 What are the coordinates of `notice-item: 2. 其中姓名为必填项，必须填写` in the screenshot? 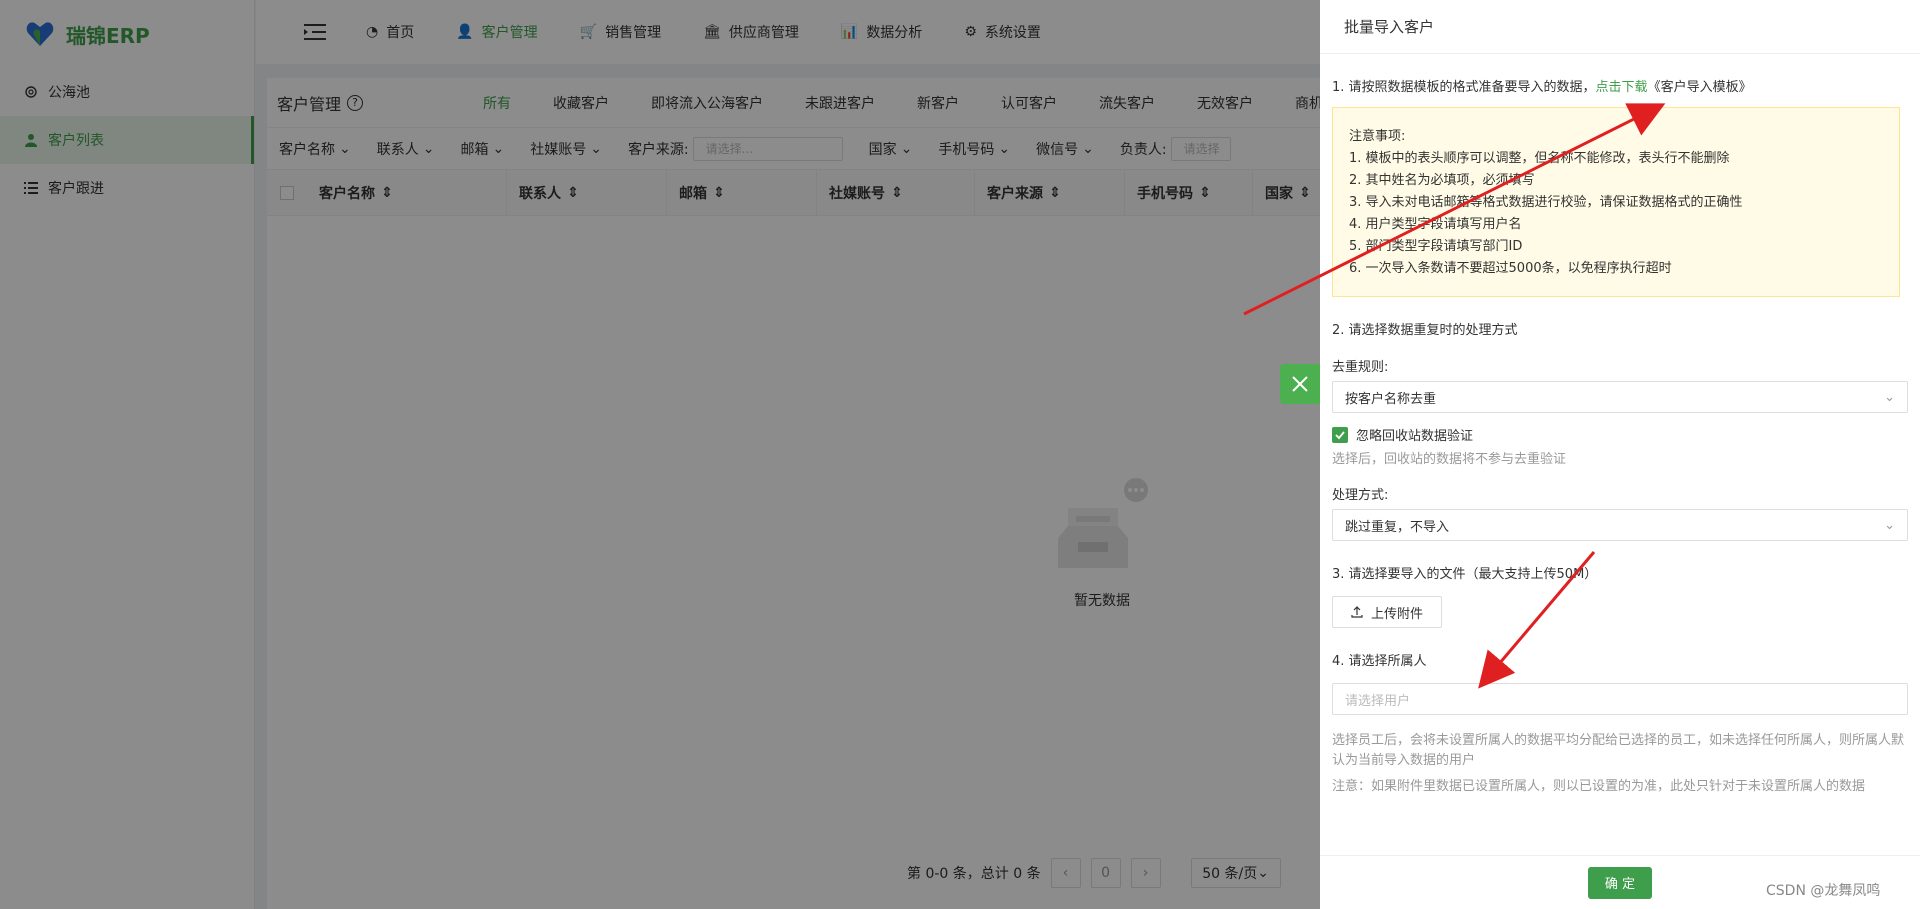 It's located at (1442, 180).